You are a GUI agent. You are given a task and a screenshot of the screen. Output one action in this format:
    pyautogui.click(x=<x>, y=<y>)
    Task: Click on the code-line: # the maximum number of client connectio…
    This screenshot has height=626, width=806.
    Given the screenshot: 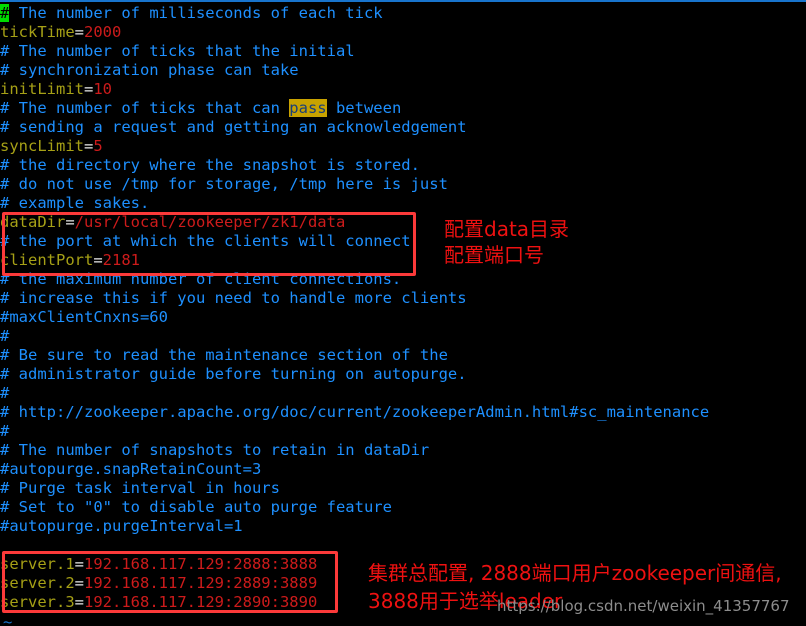 What is the action you would take?
    pyautogui.click(x=403, y=279)
    